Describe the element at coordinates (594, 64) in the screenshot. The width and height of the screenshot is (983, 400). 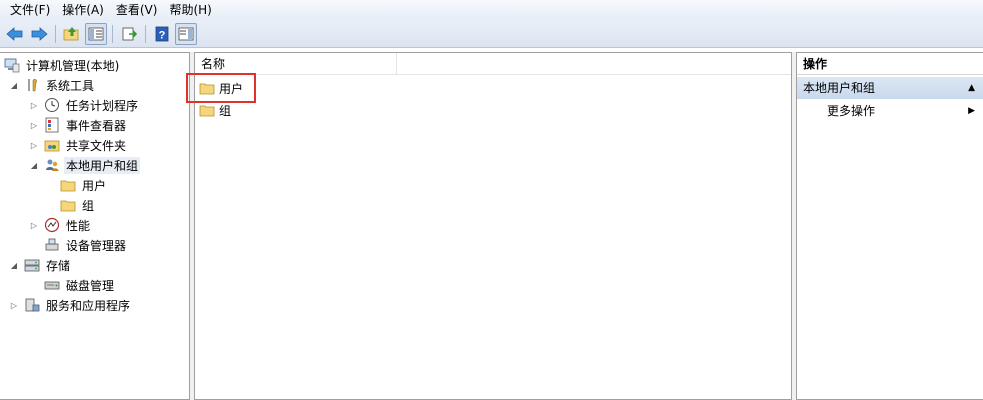
I see `column-header-empty` at that location.